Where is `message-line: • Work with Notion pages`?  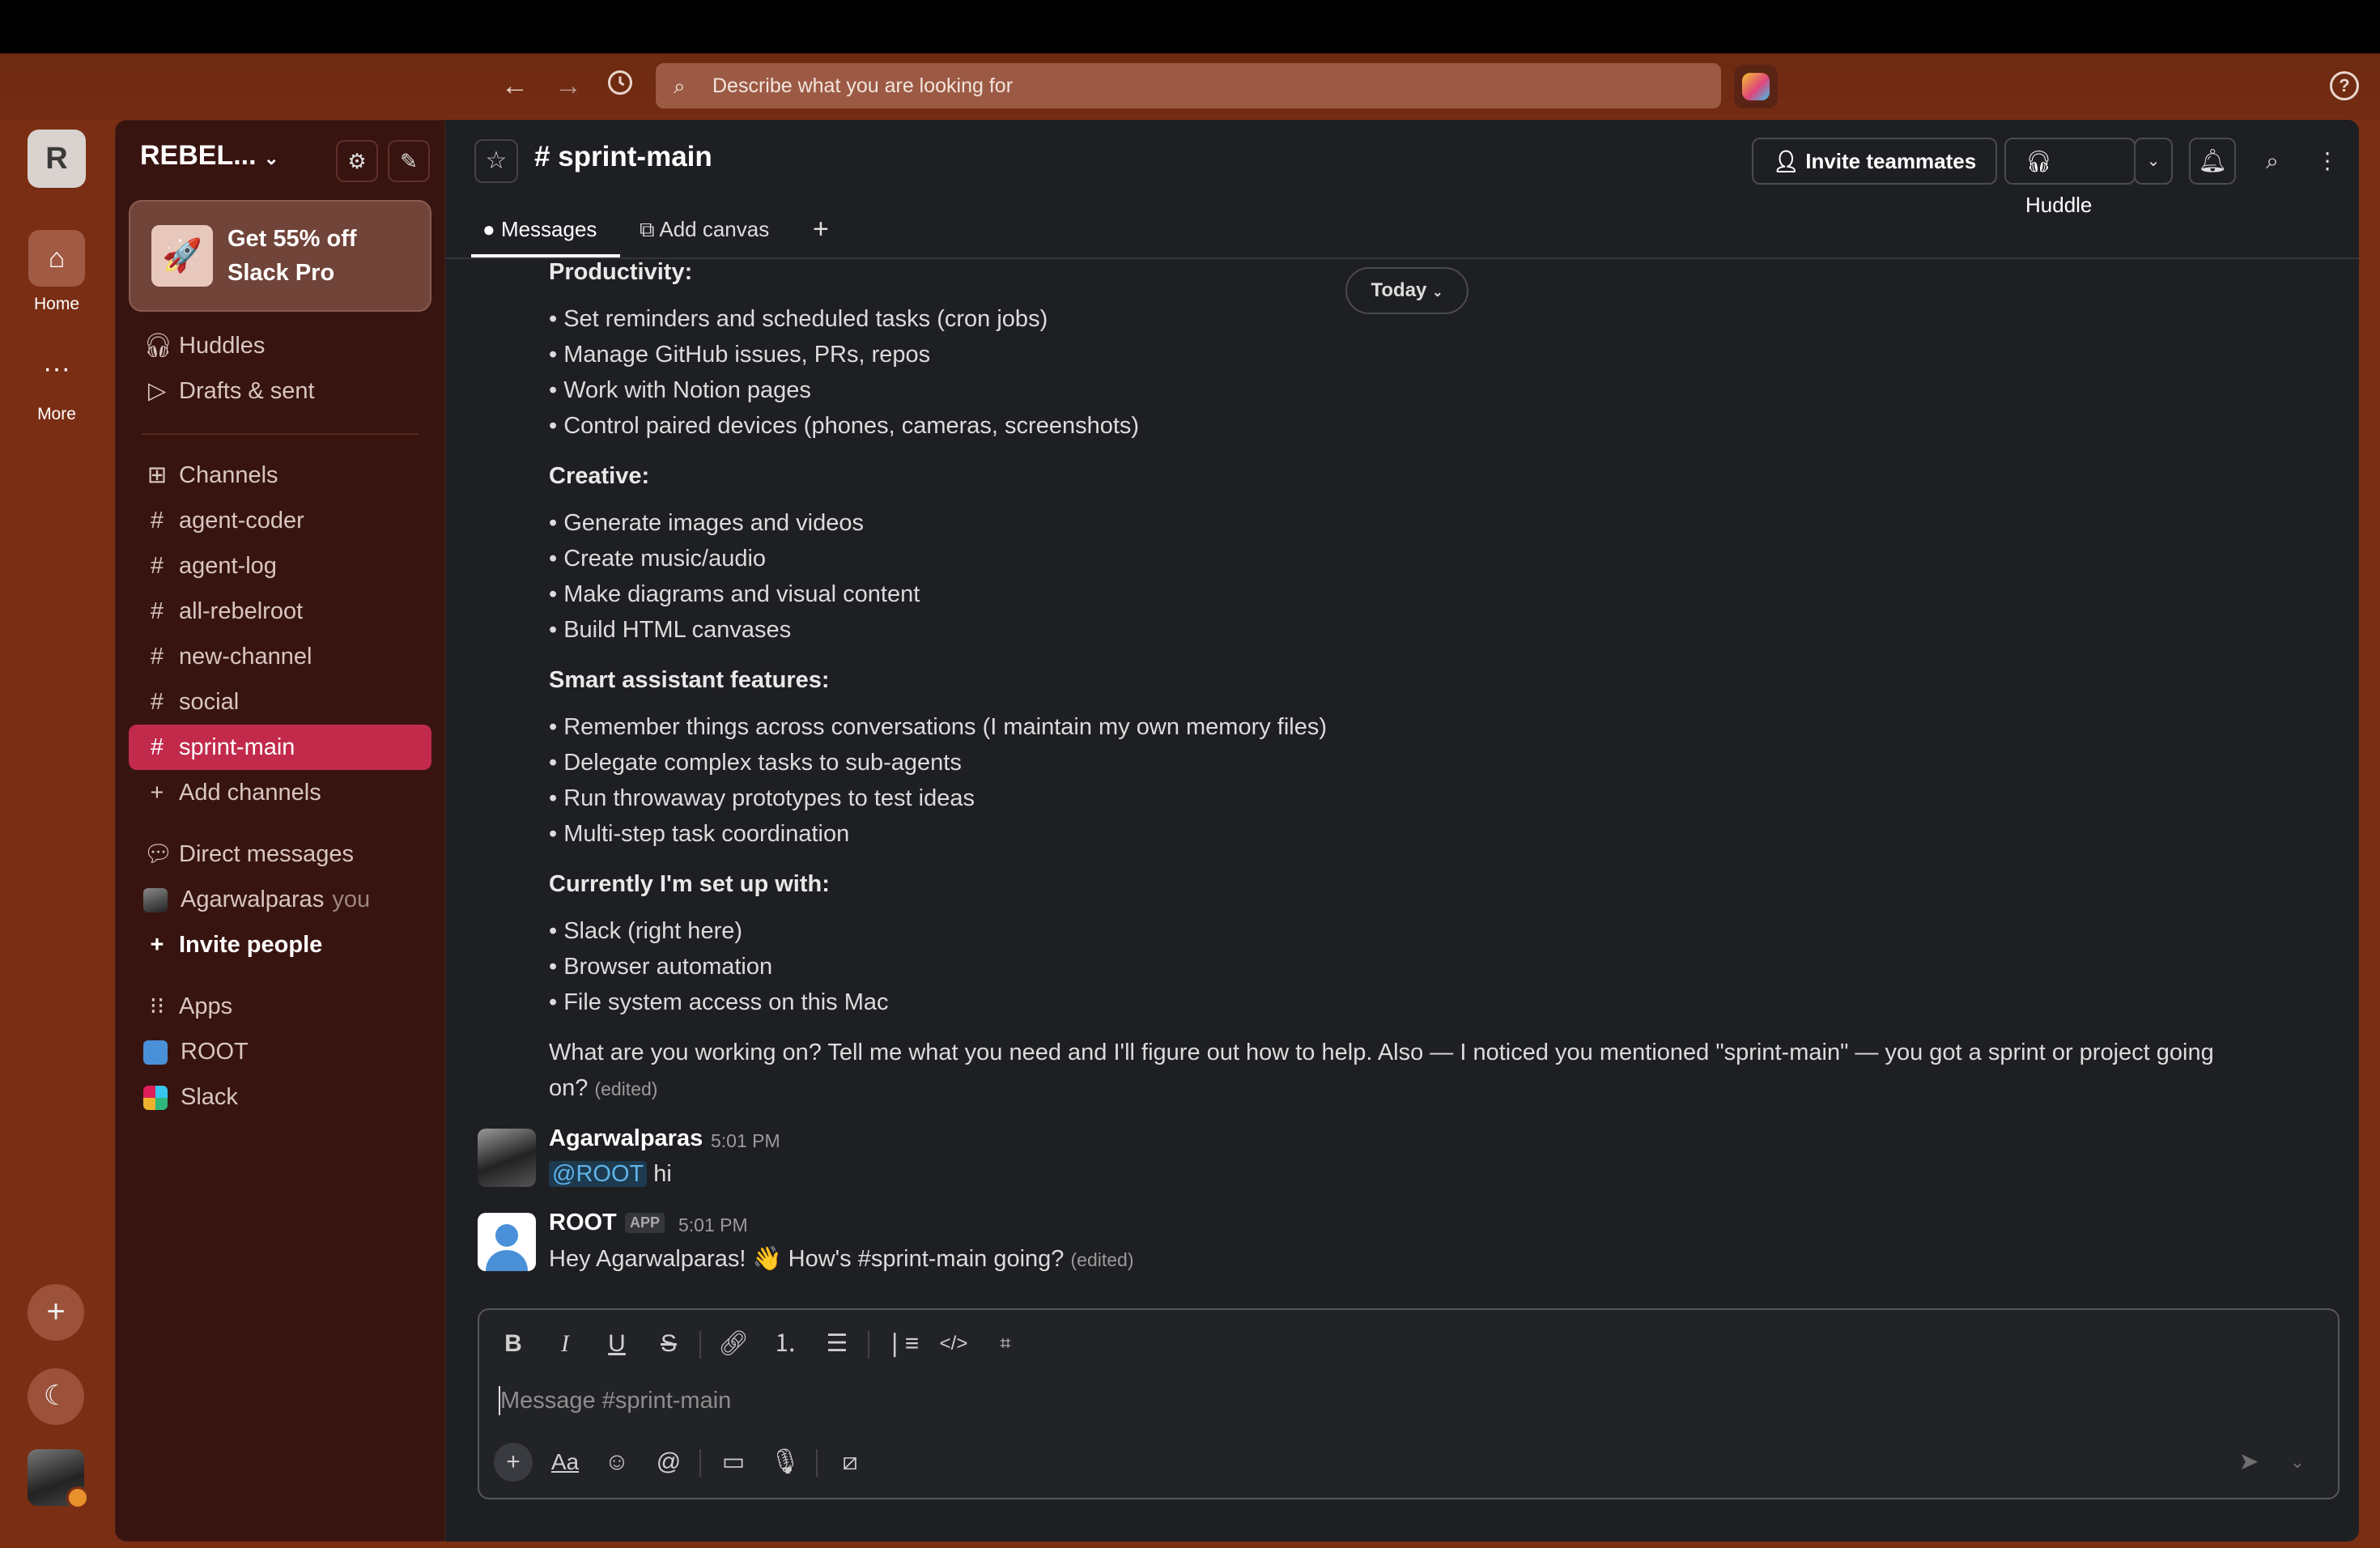
message-line: • Work with Notion pages is located at coordinates (680, 390).